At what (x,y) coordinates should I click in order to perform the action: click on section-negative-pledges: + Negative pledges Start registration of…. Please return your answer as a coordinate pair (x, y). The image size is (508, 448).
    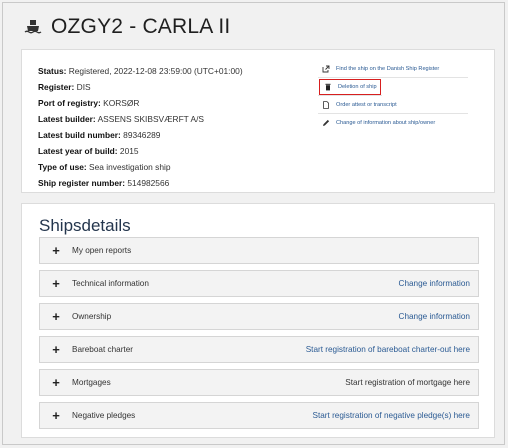
    Looking at the image, I should click on (259, 415).